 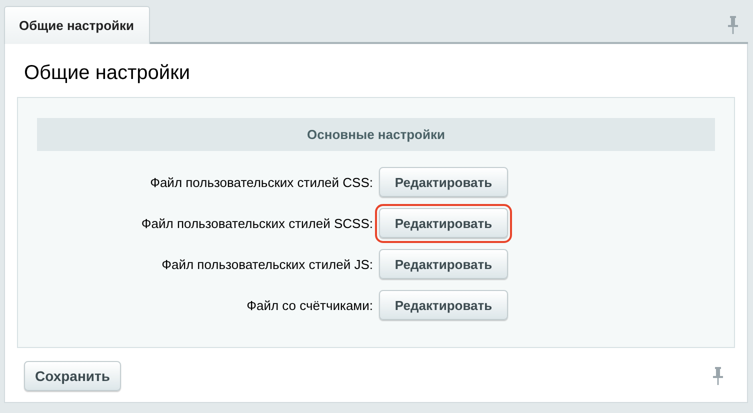 What do you see at coordinates (77, 25) in the screenshot?
I see `tab: Общие настройки` at bounding box center [77, 25].